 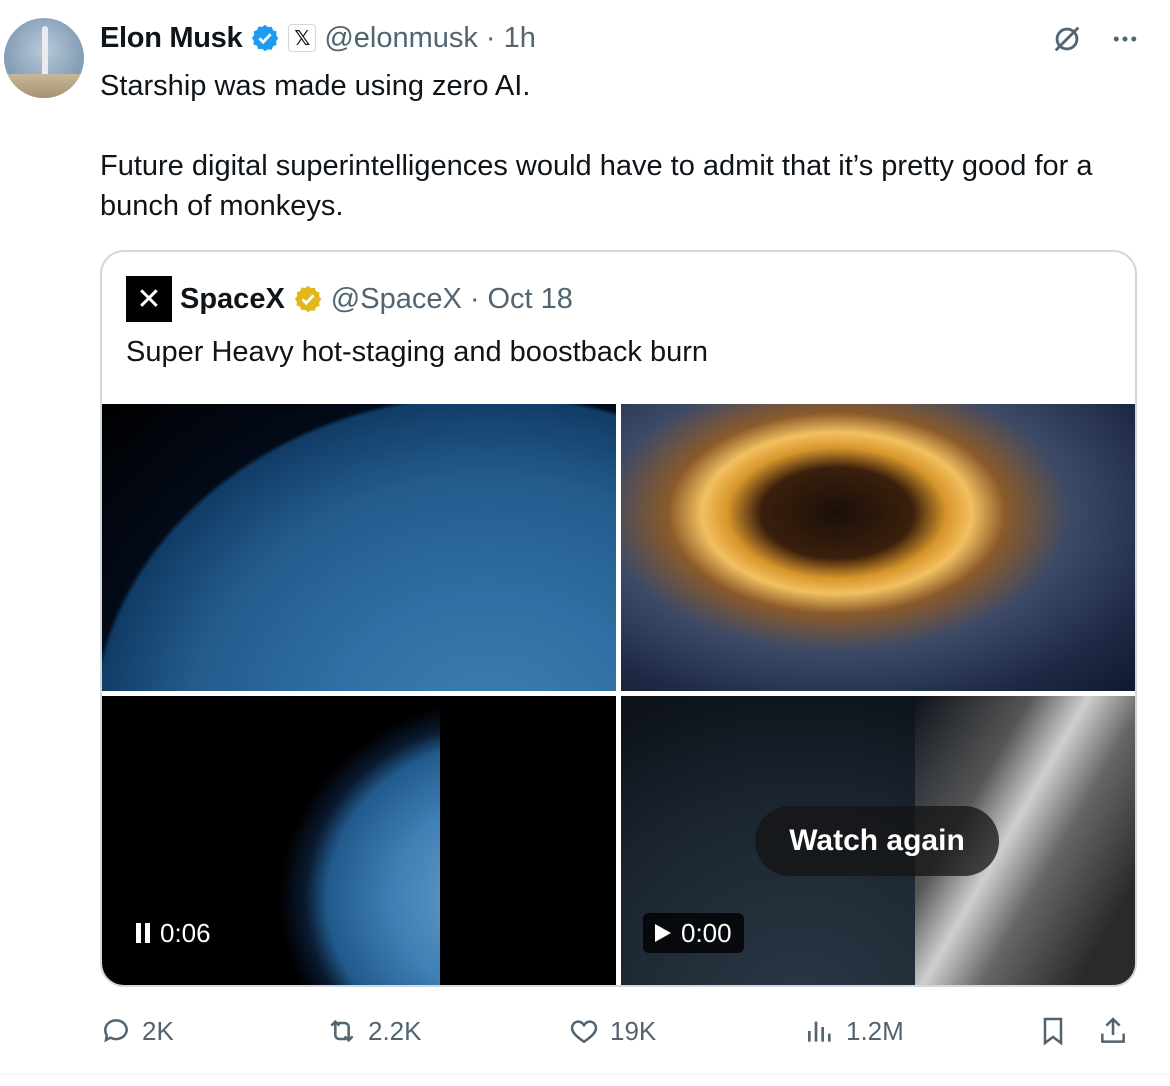 I want to click on author-avatar, so click(x=44, y=58).